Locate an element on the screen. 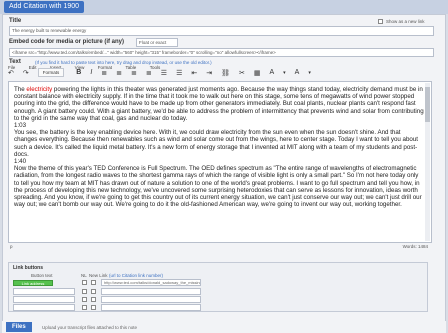 The width and height of the screenshot is (448, 333). link-buttons-label: Link buttons is located at coordinates (28, 268).